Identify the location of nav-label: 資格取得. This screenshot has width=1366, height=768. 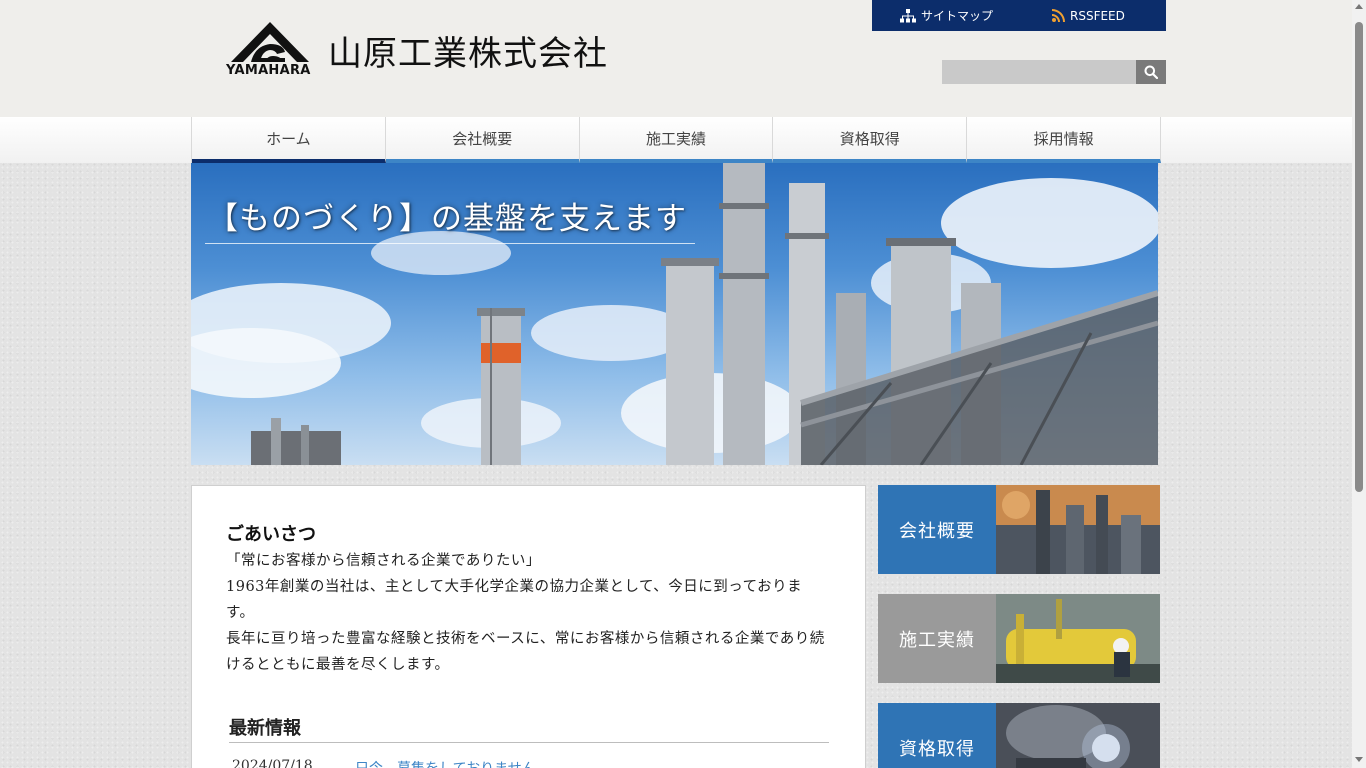
(869, 139).